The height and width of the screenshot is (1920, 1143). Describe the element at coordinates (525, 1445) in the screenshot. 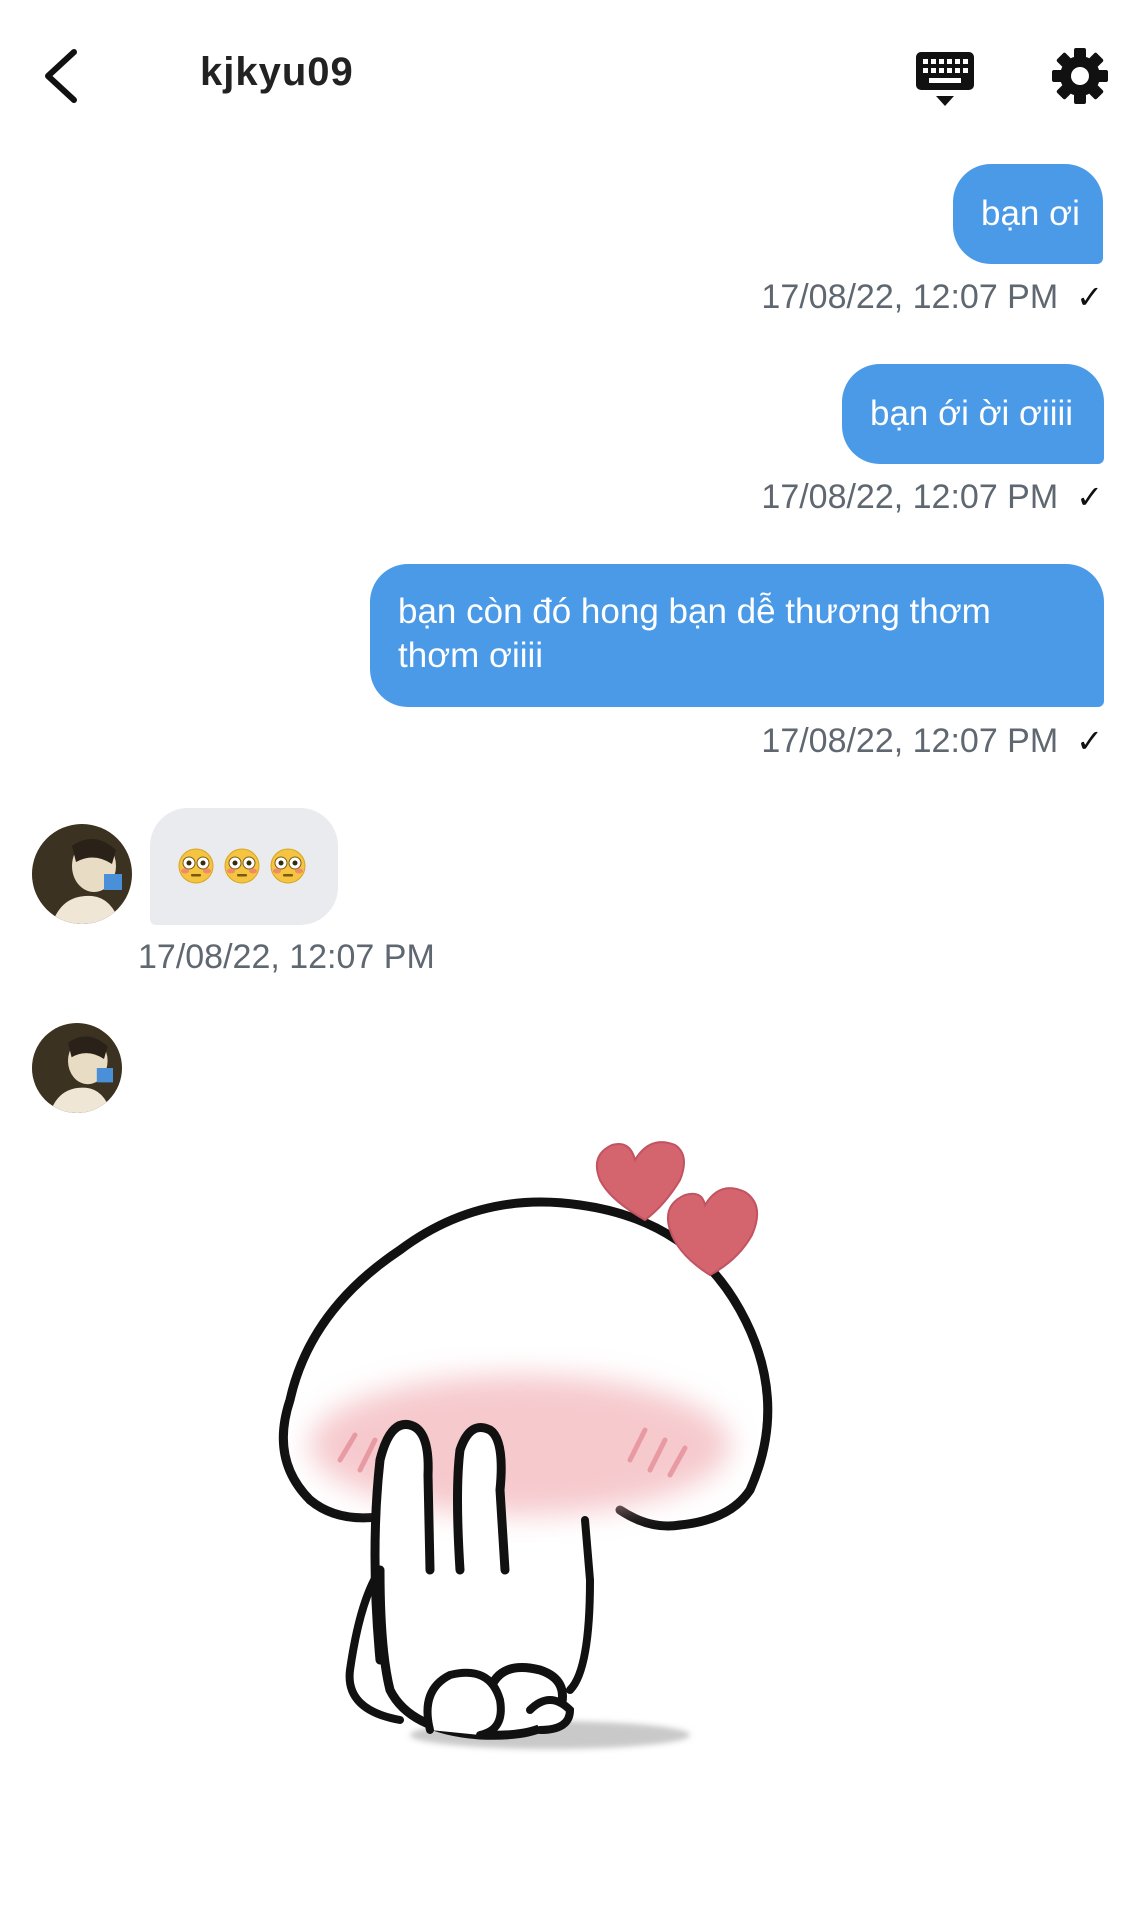

I see `sticker-image` at that location.